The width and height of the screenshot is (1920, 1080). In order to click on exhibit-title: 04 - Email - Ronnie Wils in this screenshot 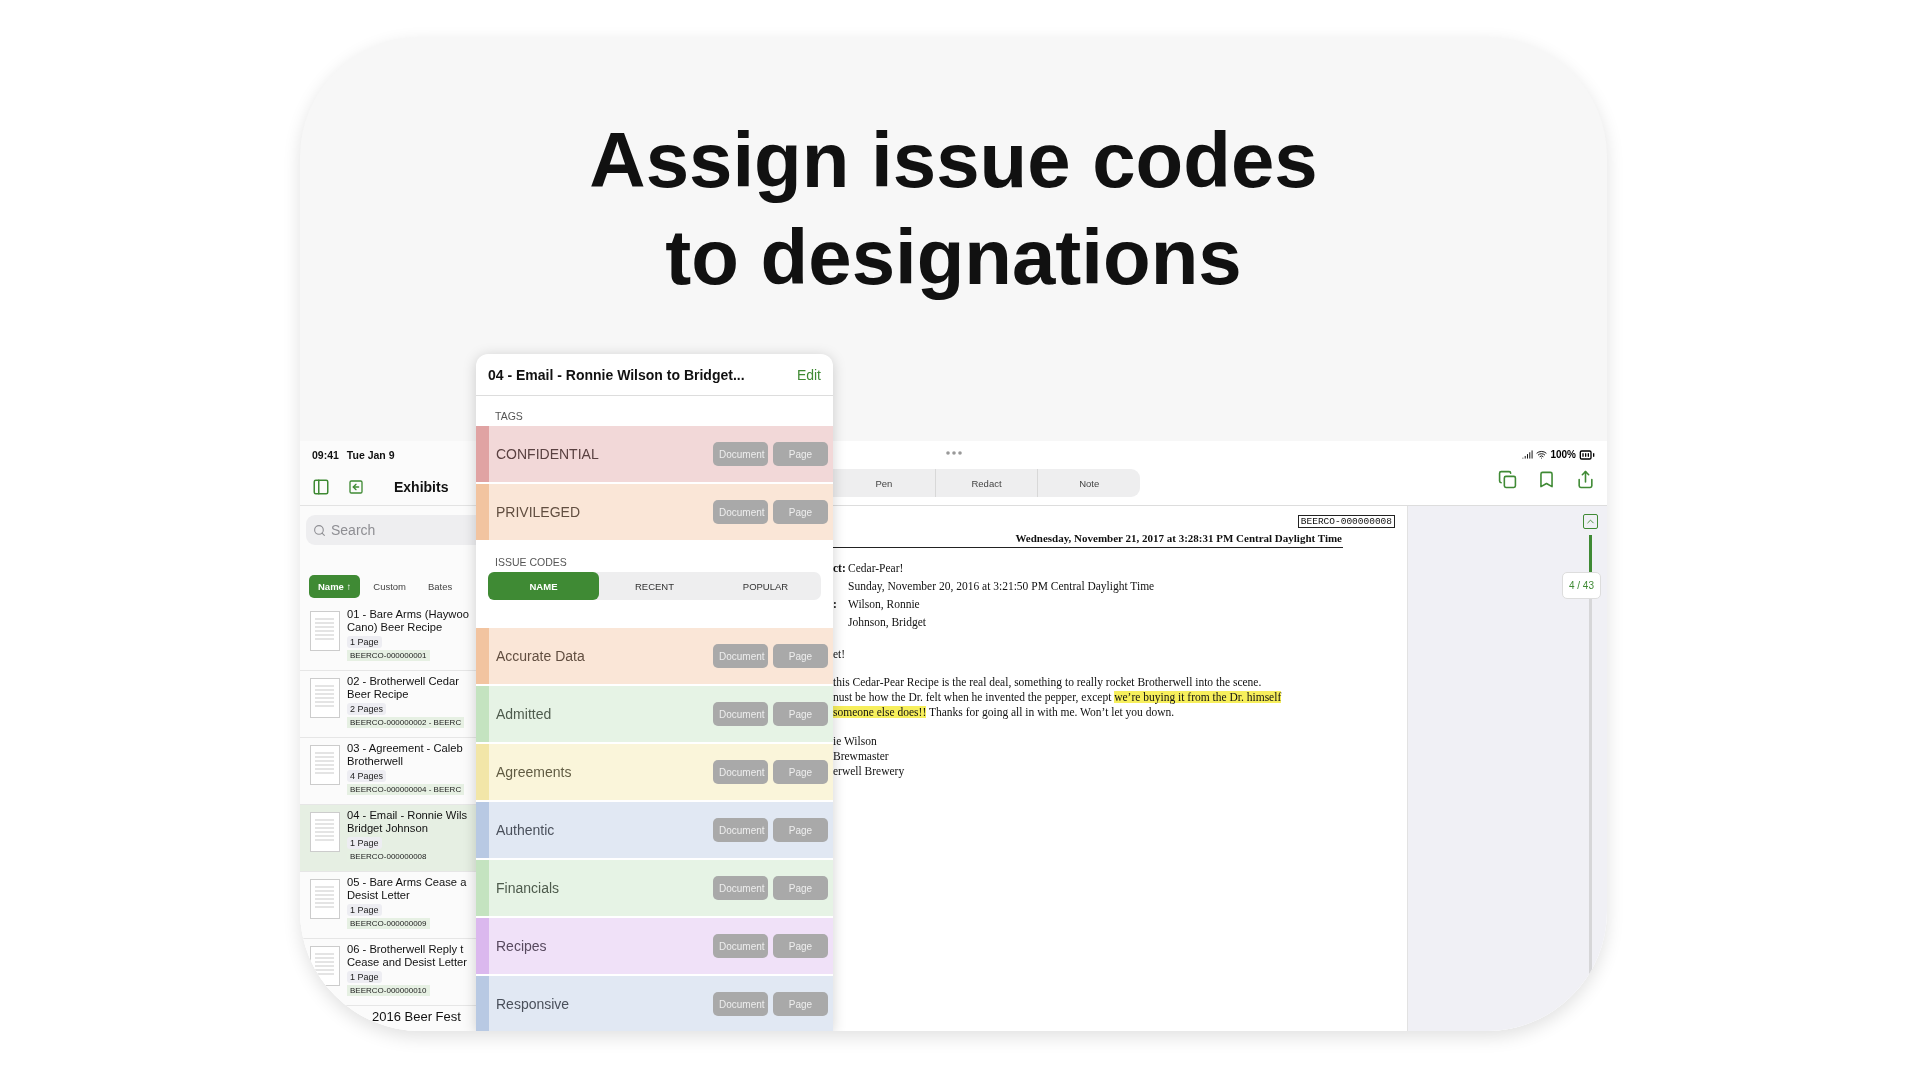, I will do `click(407, 815)`.